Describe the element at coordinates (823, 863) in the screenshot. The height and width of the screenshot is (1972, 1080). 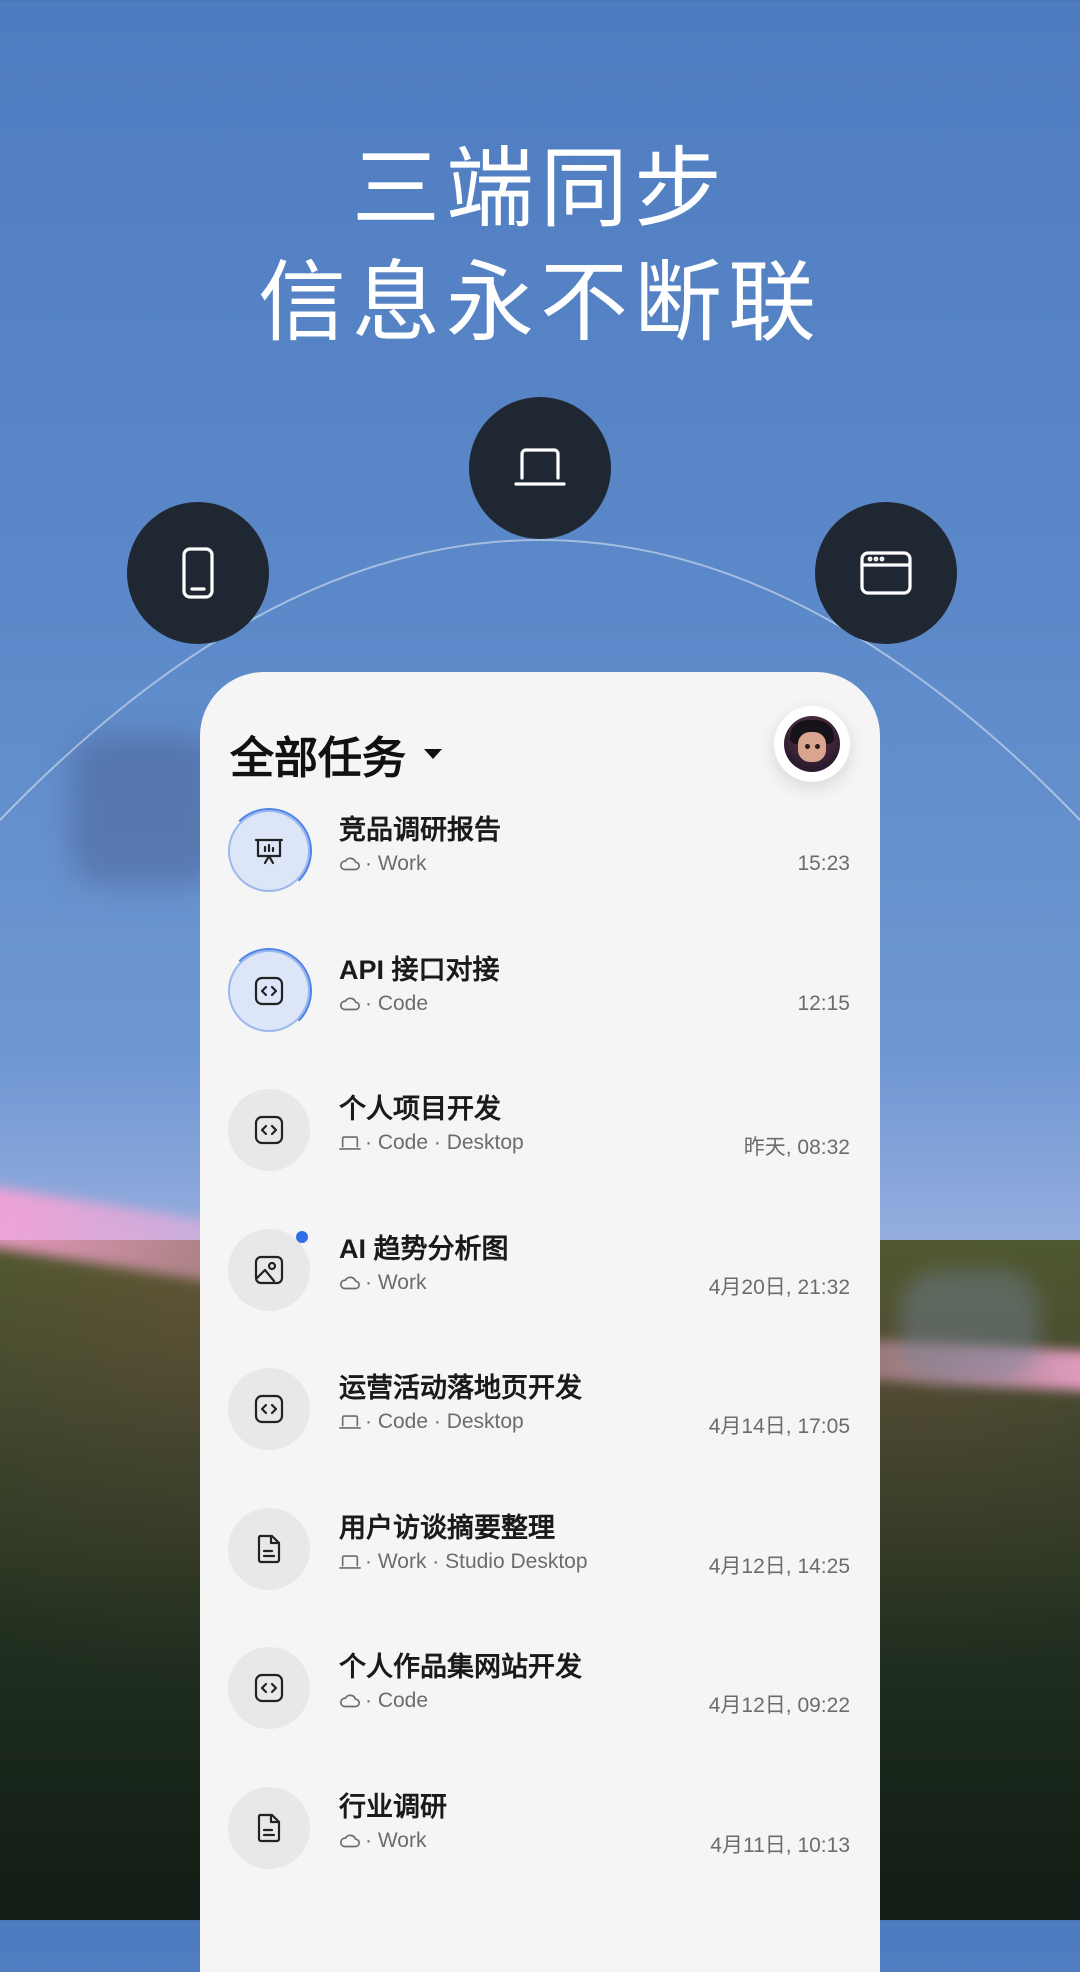
I see `task-time: 15:23` at that location.